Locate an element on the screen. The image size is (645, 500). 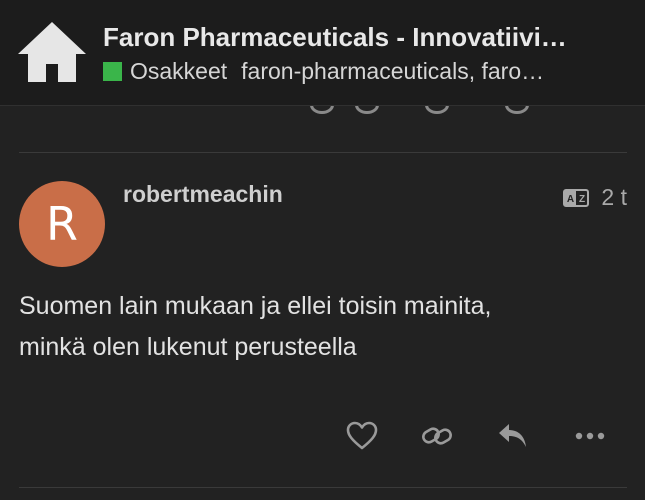
link-icon is located at coordinates (437, 436).